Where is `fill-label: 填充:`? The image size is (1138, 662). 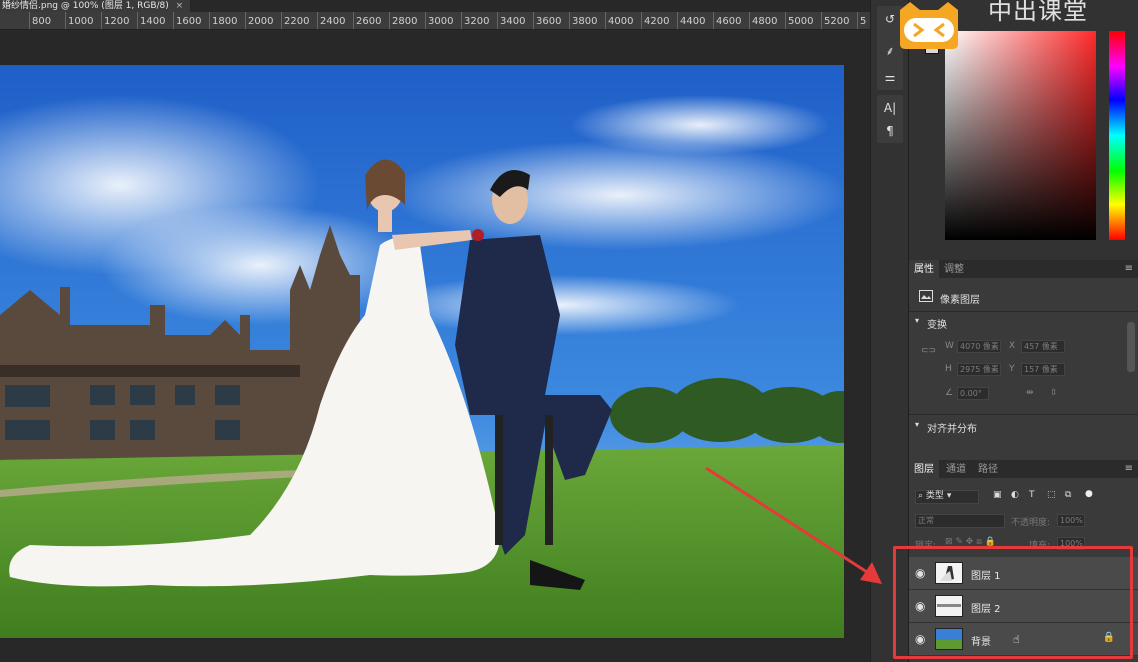
fill-label: 填充: is located at coordinates (1040, 546).